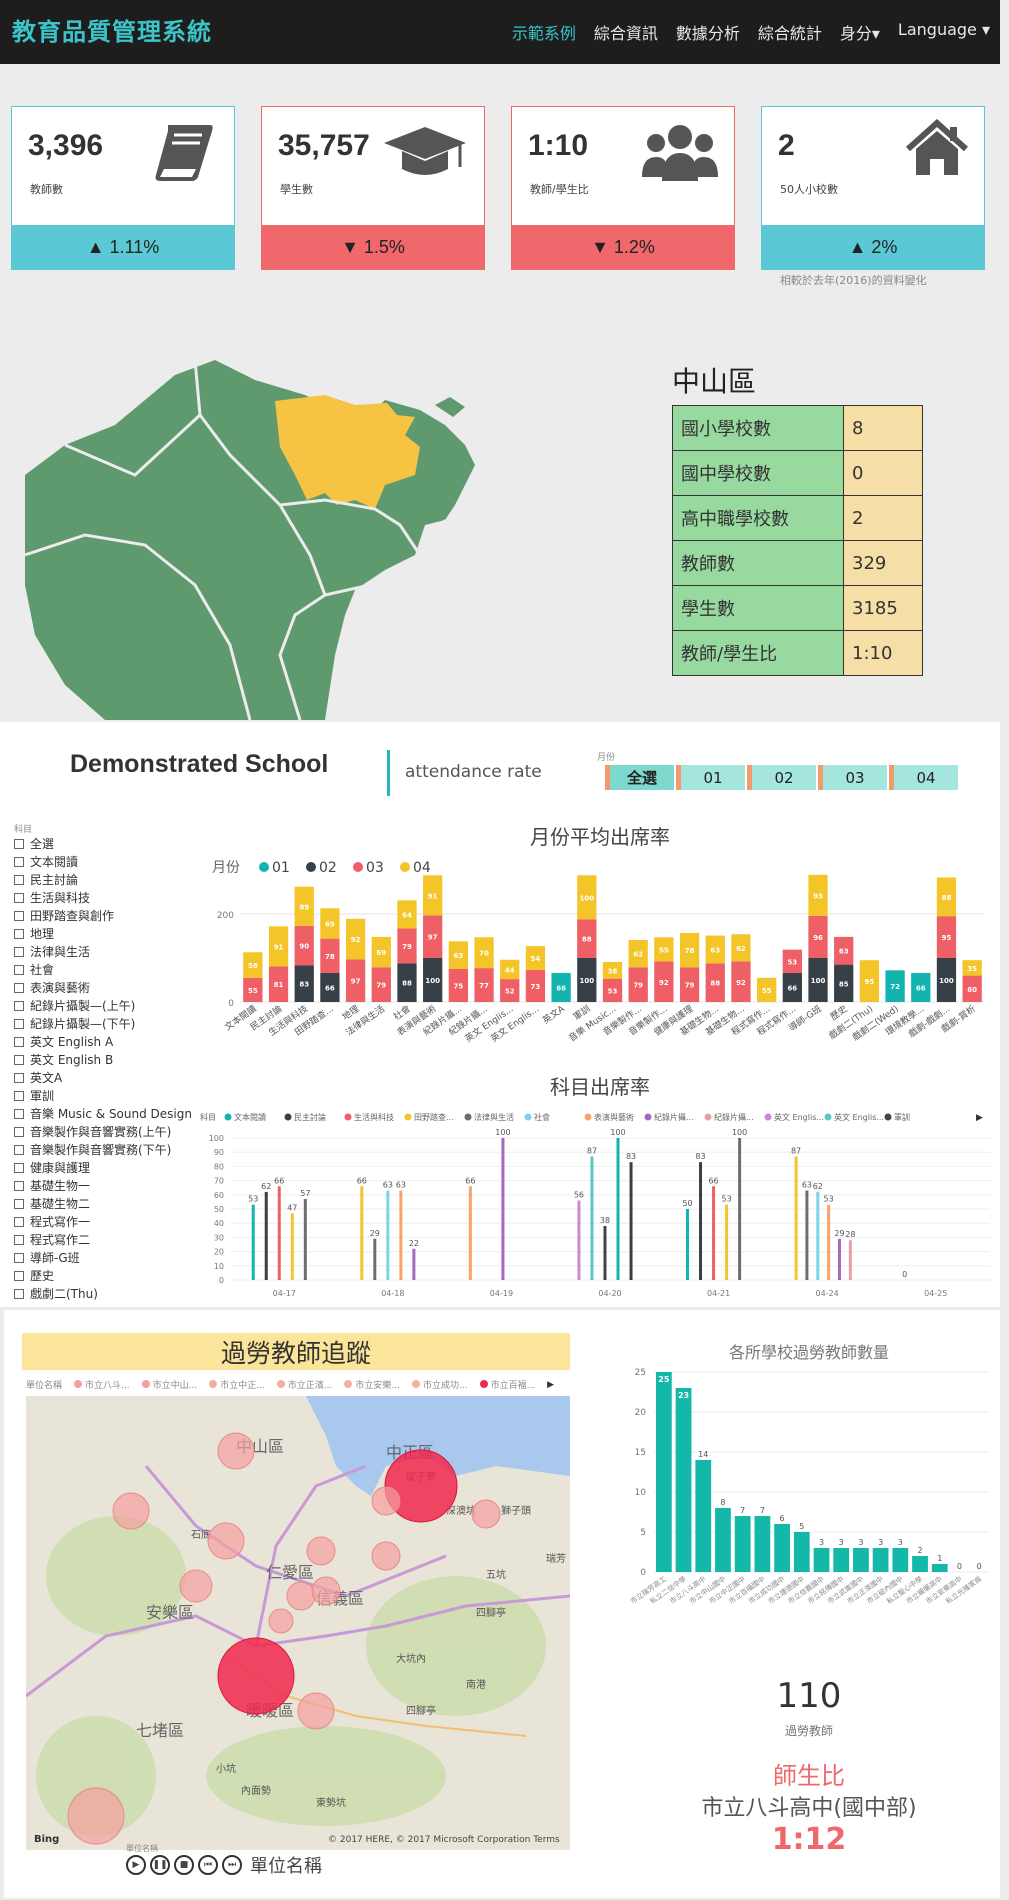  I want to click on subject-filter-item: 紀錄片攝製—(下午), so click(109, 1024).